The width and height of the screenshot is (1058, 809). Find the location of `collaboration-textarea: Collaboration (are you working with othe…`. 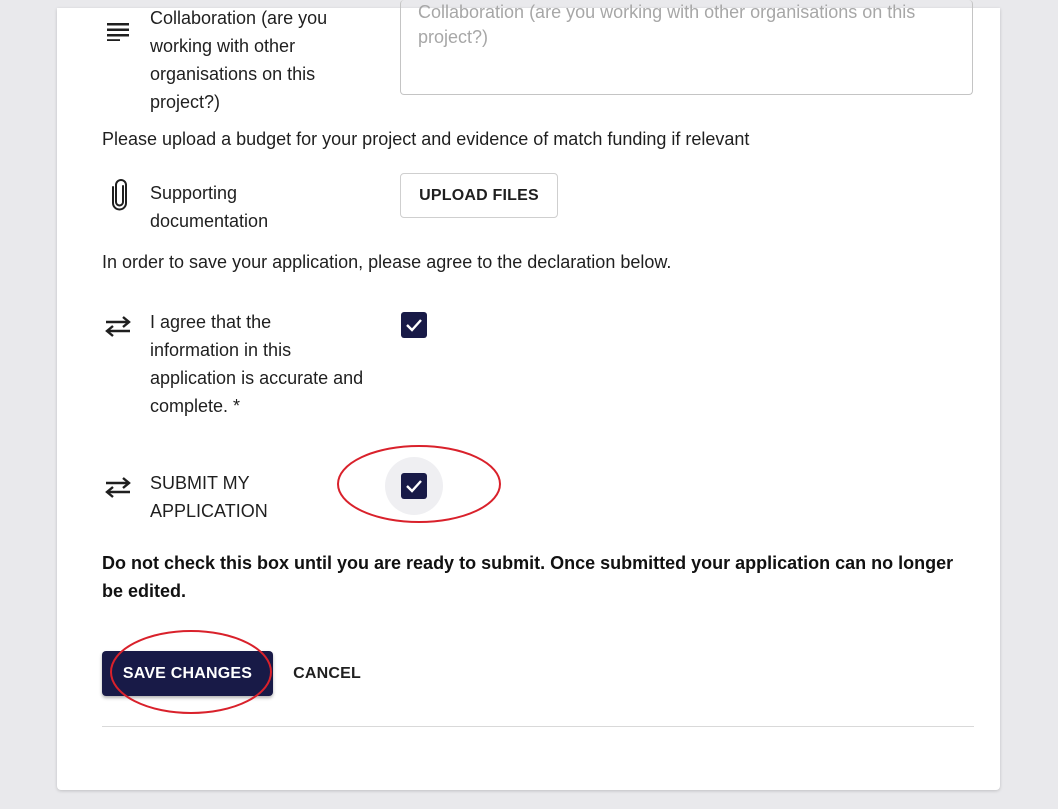

collaboration-textarea: Collaboration (are you working with othe… is located at coordinates (686, 47).